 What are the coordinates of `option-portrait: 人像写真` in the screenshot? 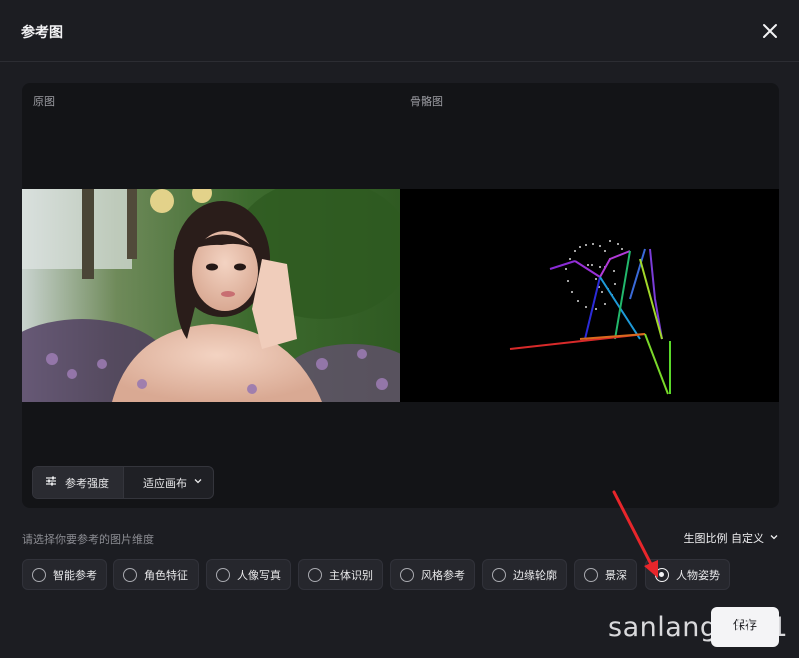 It's located at (248, 574).